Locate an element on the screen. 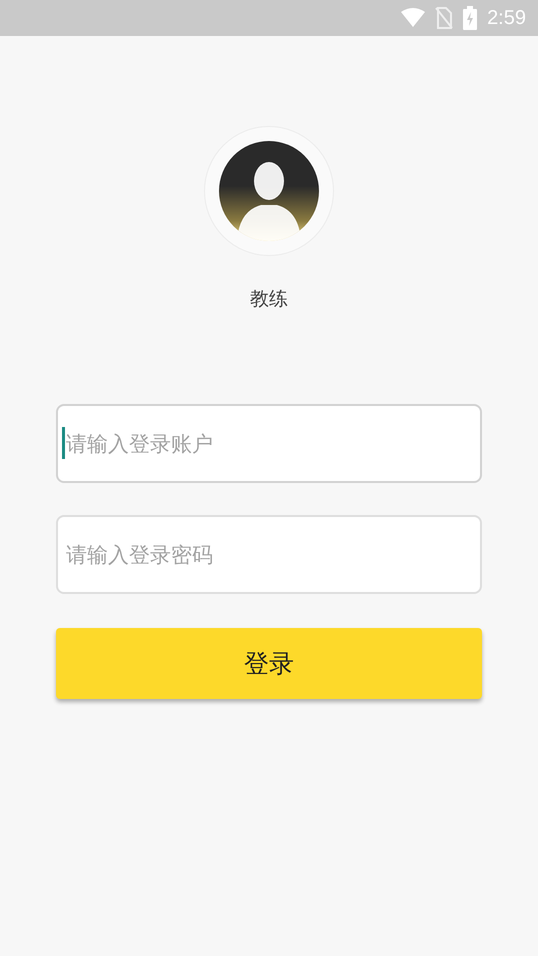  role-label: 教练 is located at coordinates (269, 299).